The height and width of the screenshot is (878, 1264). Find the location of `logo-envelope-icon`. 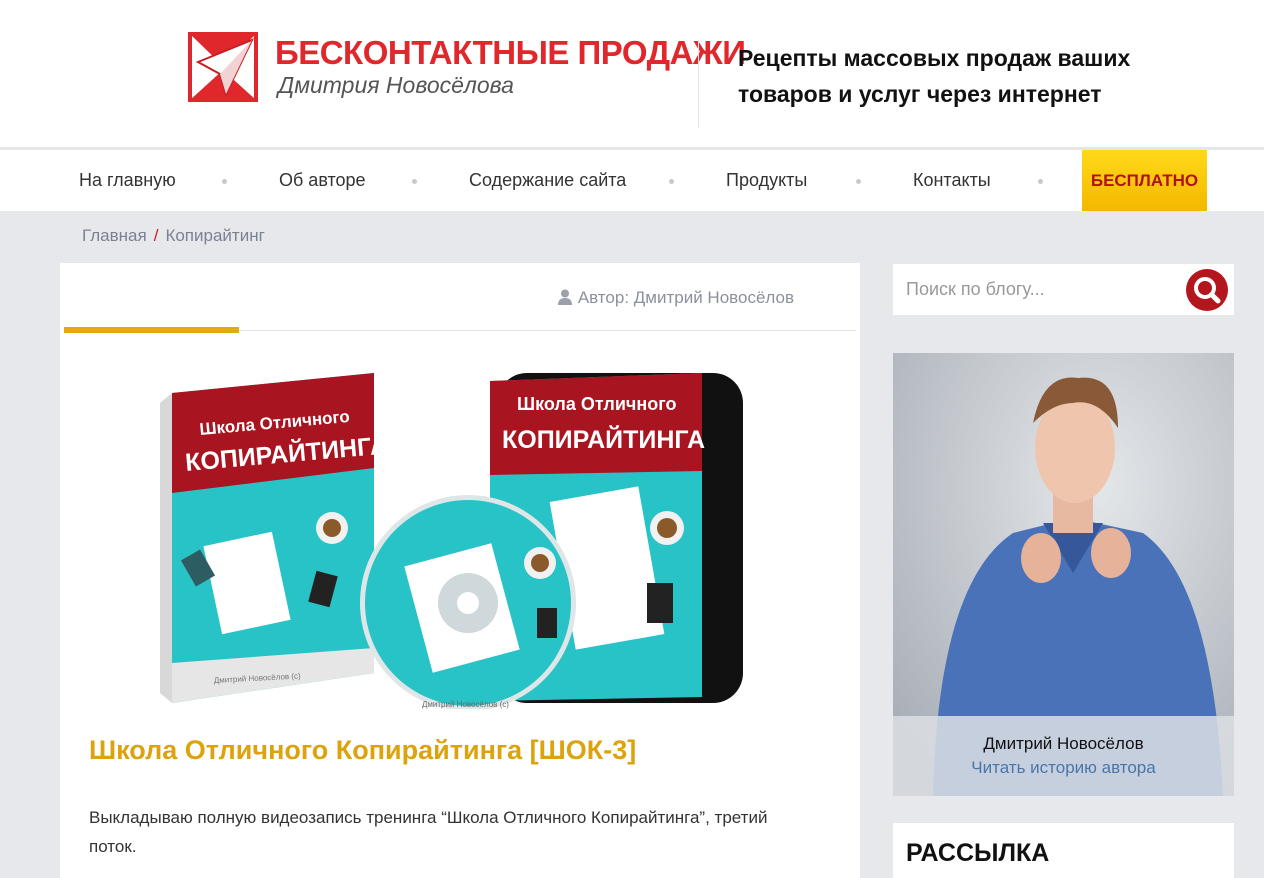

logo-envelope-icon is located at coordinates (223, 67).